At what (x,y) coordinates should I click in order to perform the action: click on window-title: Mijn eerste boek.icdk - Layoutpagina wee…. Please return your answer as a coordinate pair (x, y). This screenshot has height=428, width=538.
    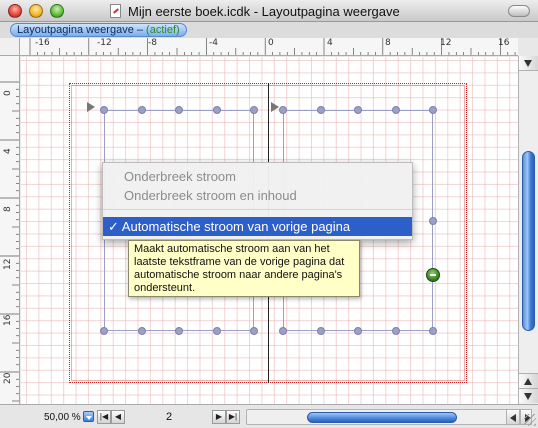
    Looking at the image, I should click on (264, 11).